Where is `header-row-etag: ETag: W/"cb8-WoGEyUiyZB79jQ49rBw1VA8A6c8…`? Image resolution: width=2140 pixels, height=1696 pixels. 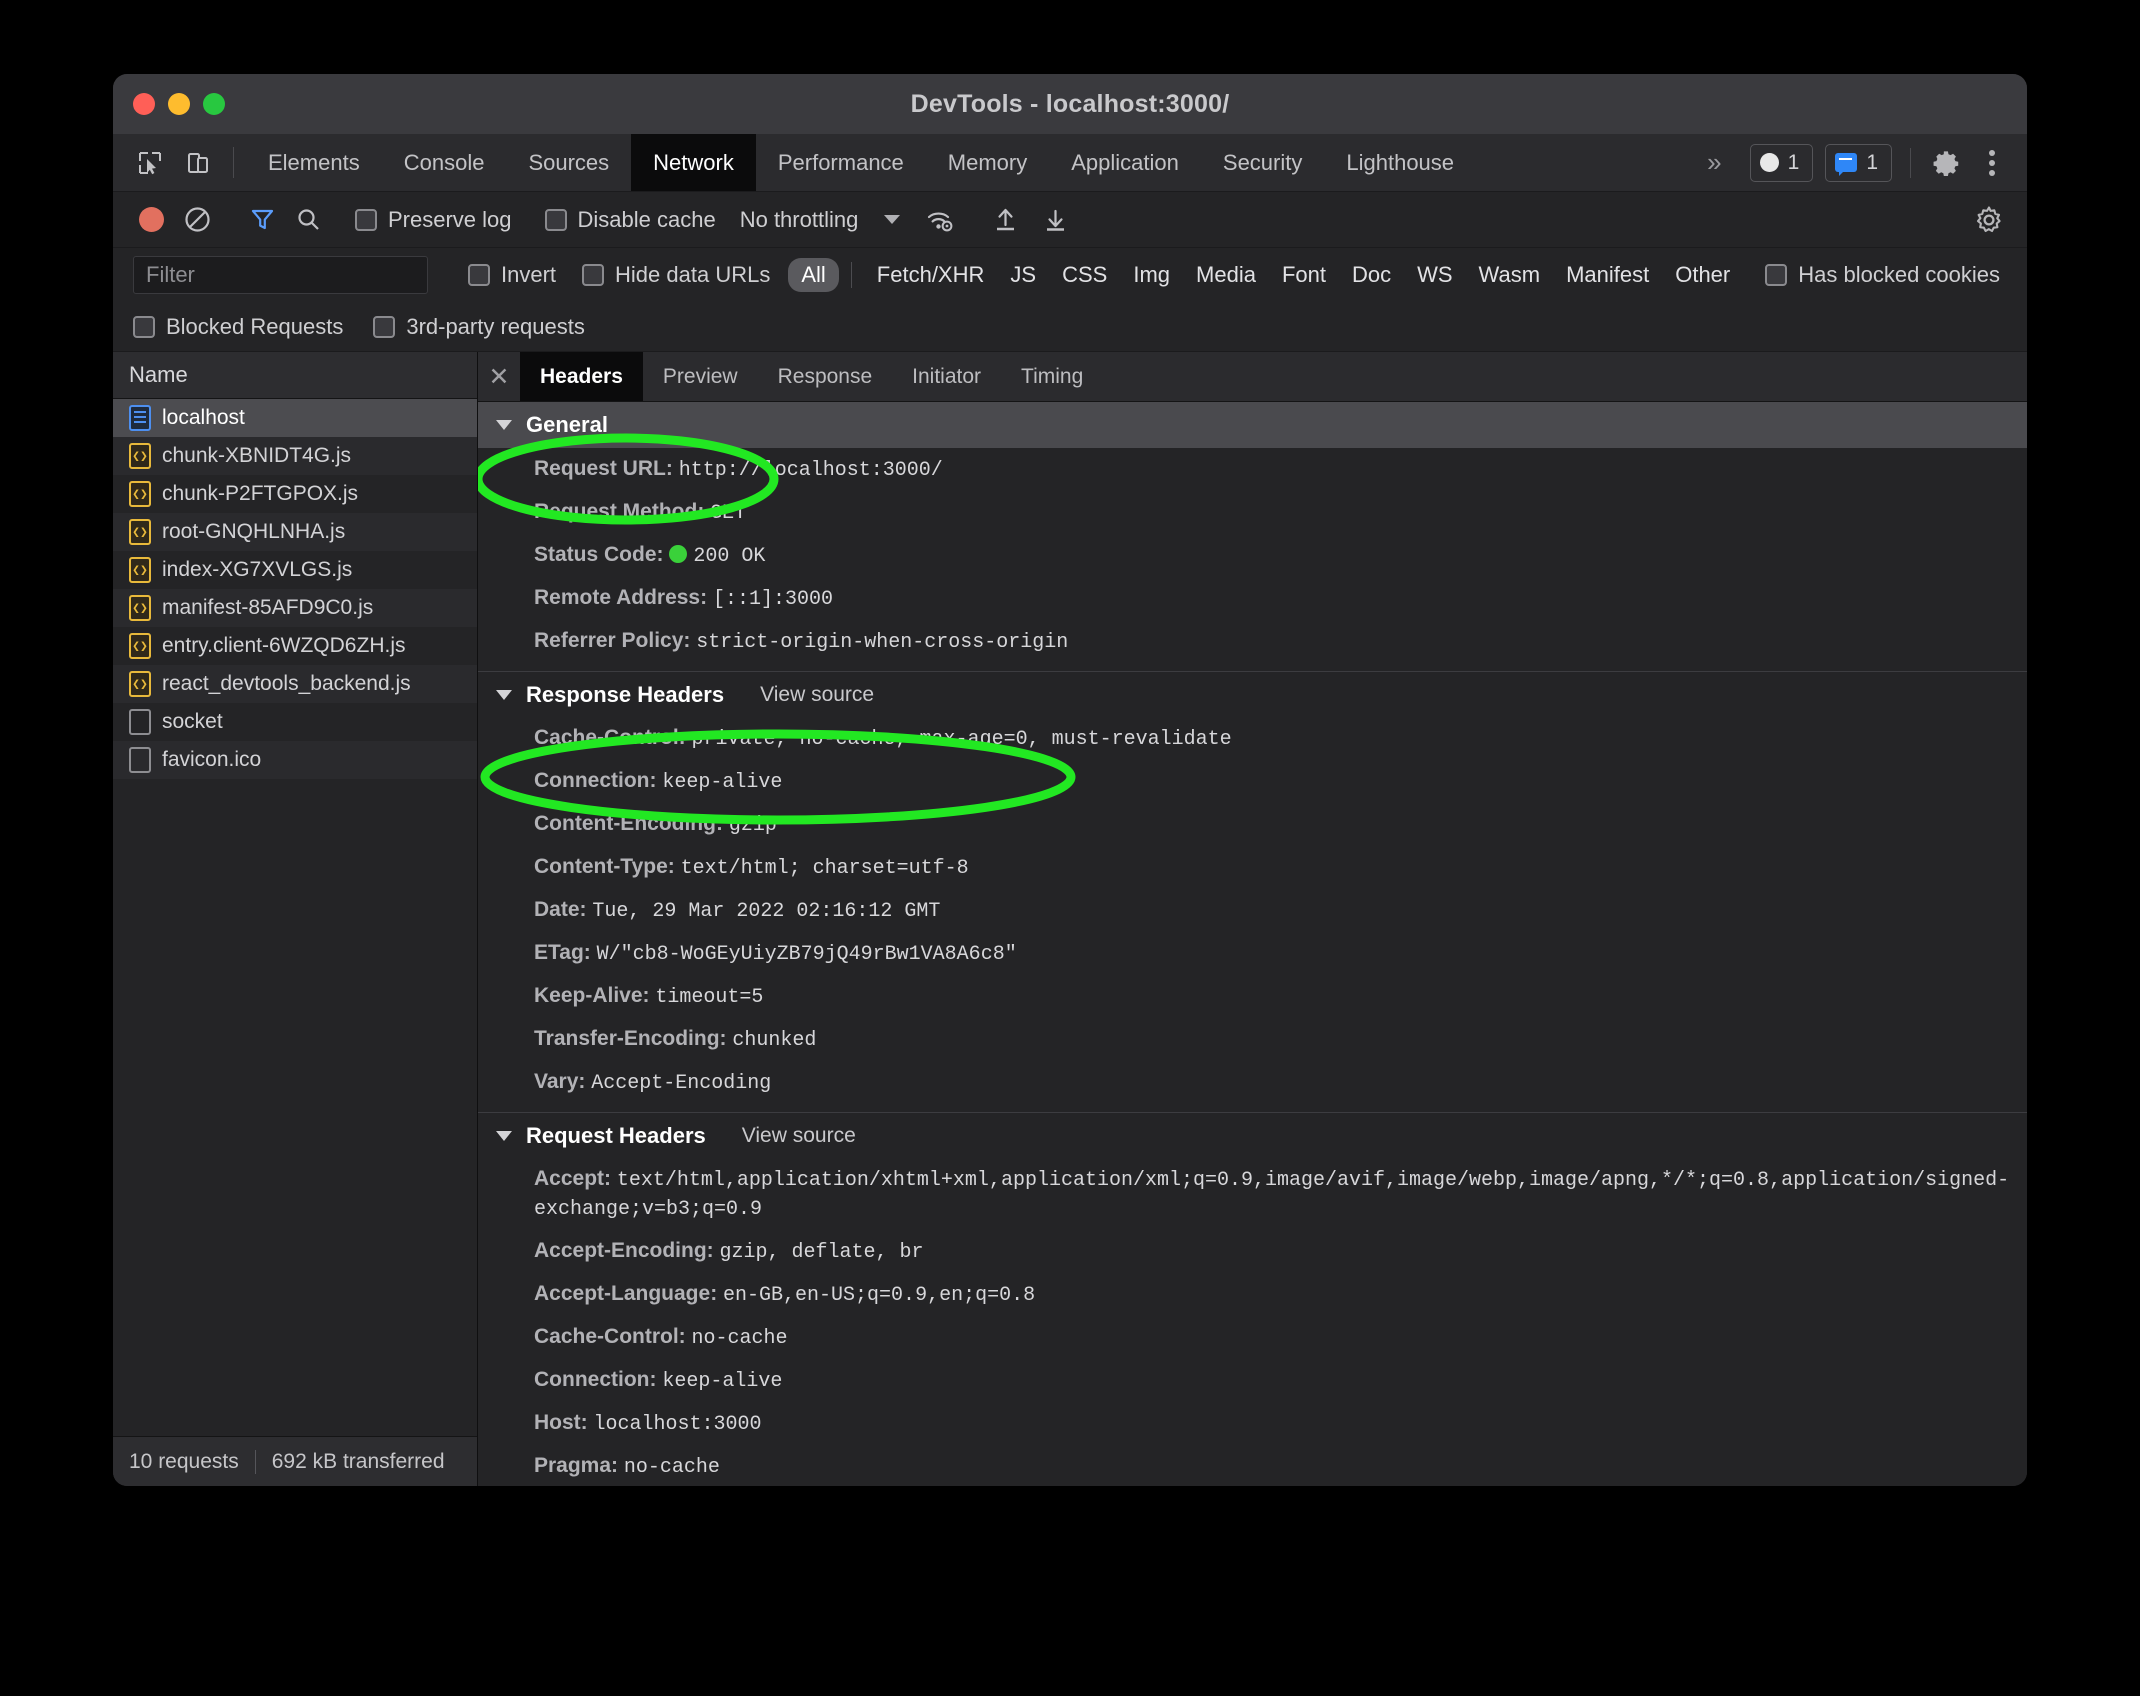
header-row-etag: ETag: W/"cb8-WoGEyUiyZB79jQ49rBw1VA8A6c8… is located at coordinates (1252, 953).